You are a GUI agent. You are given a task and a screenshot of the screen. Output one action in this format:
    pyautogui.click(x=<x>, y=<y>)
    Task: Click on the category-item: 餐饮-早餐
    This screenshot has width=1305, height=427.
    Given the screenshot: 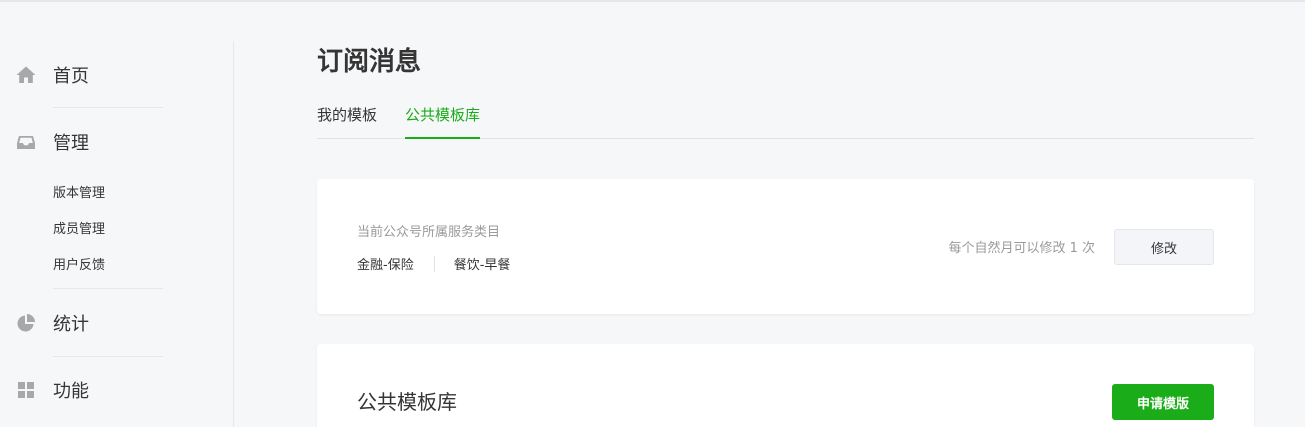 What is the action you would take?
    pyautogui.click(x=482, y=265)
    